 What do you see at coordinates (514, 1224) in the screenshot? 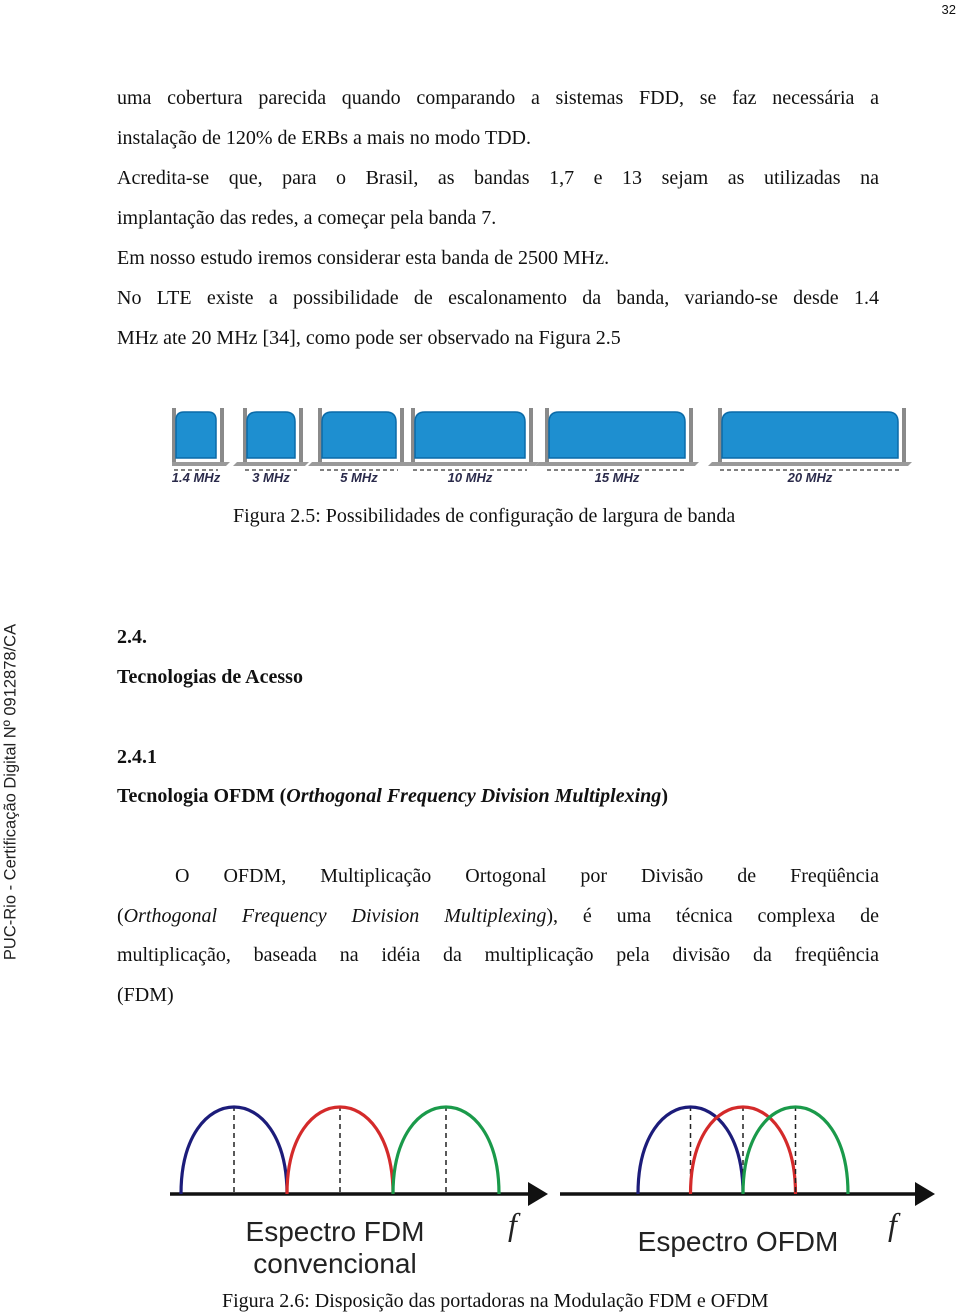
I see `fdm-axis-symbol: f` at bounding box center [514, 1224].